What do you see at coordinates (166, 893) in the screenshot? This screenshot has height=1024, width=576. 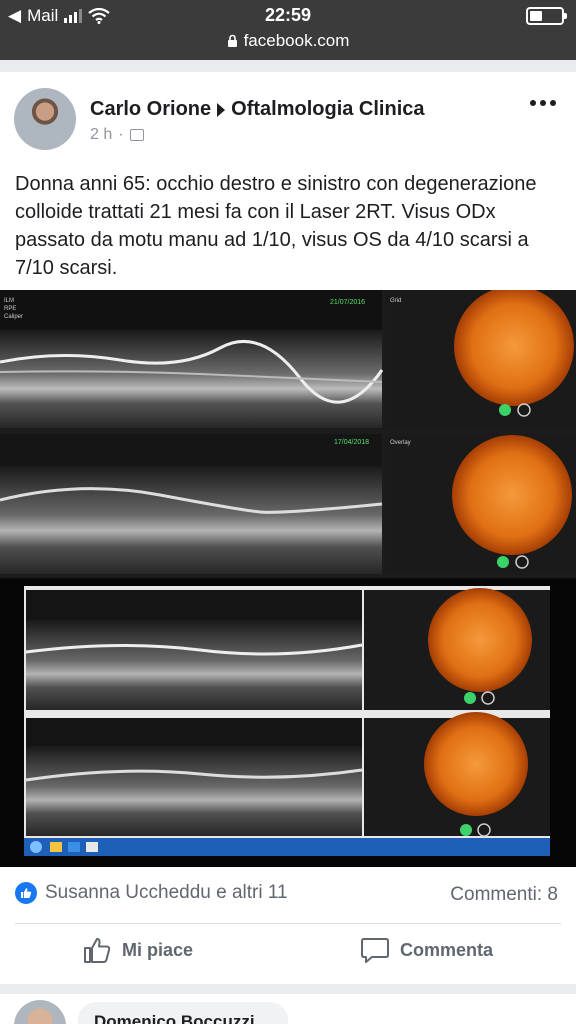 I see `reactions-text: Susanna Uccheddu e altri 11` at bounding box center [166, 893].